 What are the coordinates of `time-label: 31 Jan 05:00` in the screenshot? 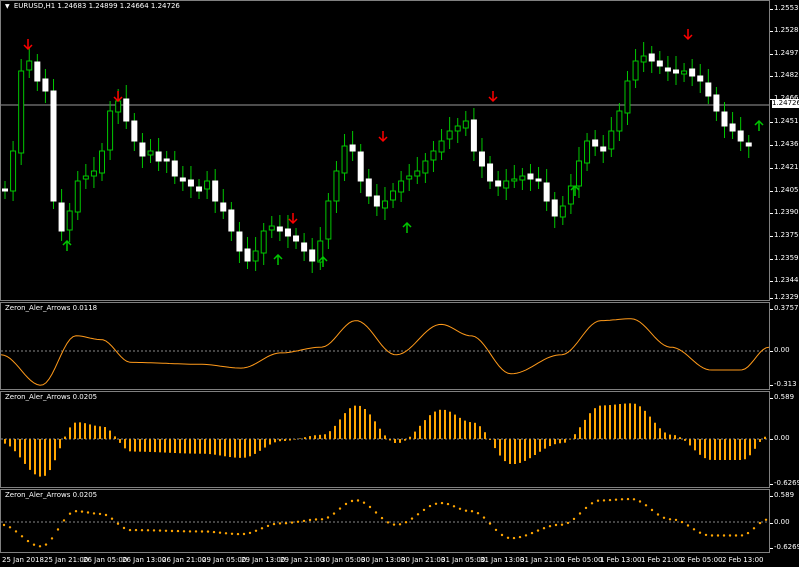 It's located at (463, 560).